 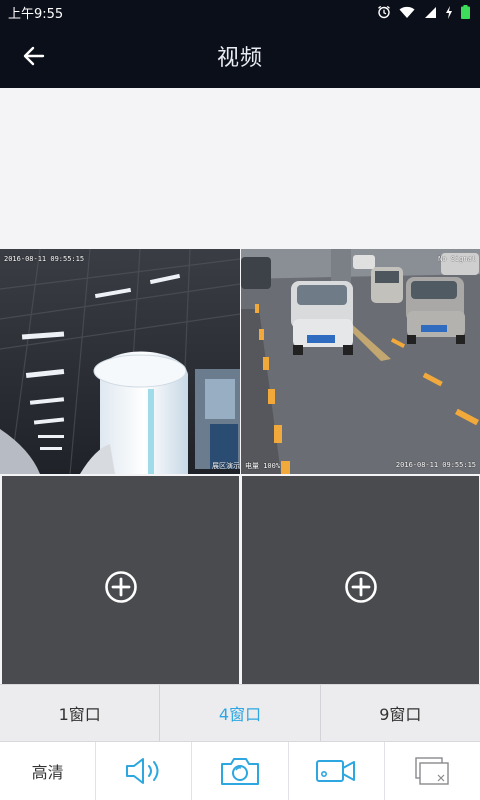 I want to click on window-mode-4: 4窗口, so click(x=239, y=713).